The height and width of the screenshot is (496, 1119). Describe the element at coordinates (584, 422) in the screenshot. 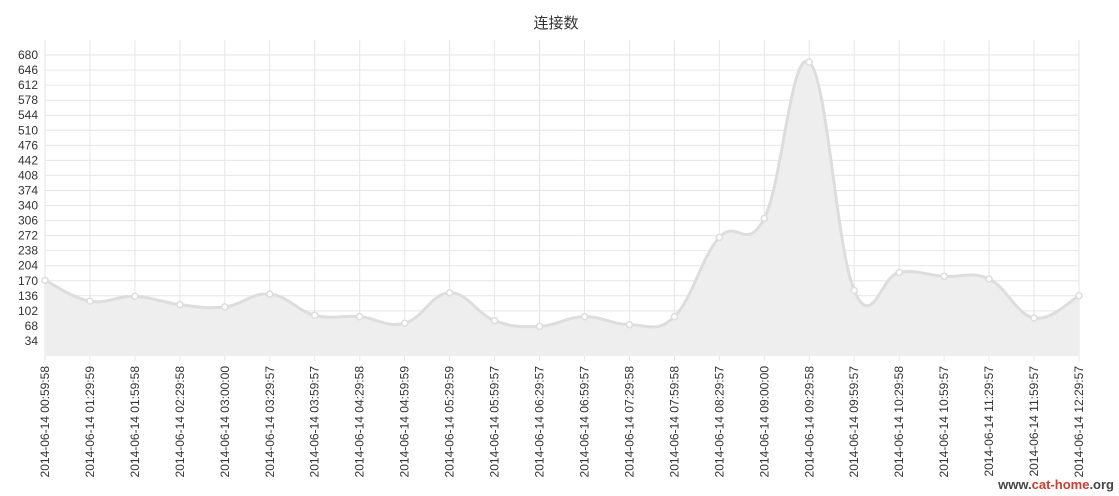

I see `x-tick-label: 2014-06-14 06:59:57` at that location.